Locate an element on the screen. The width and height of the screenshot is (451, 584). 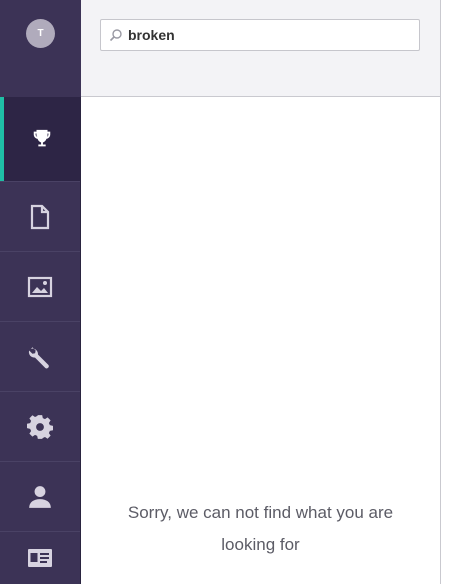
image-icon is located at coordinates (40, 286).